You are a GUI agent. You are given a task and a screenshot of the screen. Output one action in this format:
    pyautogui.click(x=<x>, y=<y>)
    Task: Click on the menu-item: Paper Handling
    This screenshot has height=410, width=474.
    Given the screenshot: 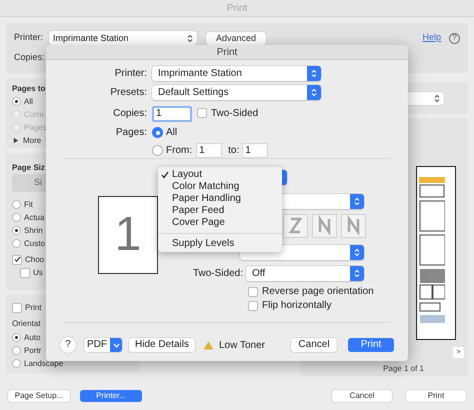 What is the action you would take?
    pyautogui.click(x=220, y=199)
    